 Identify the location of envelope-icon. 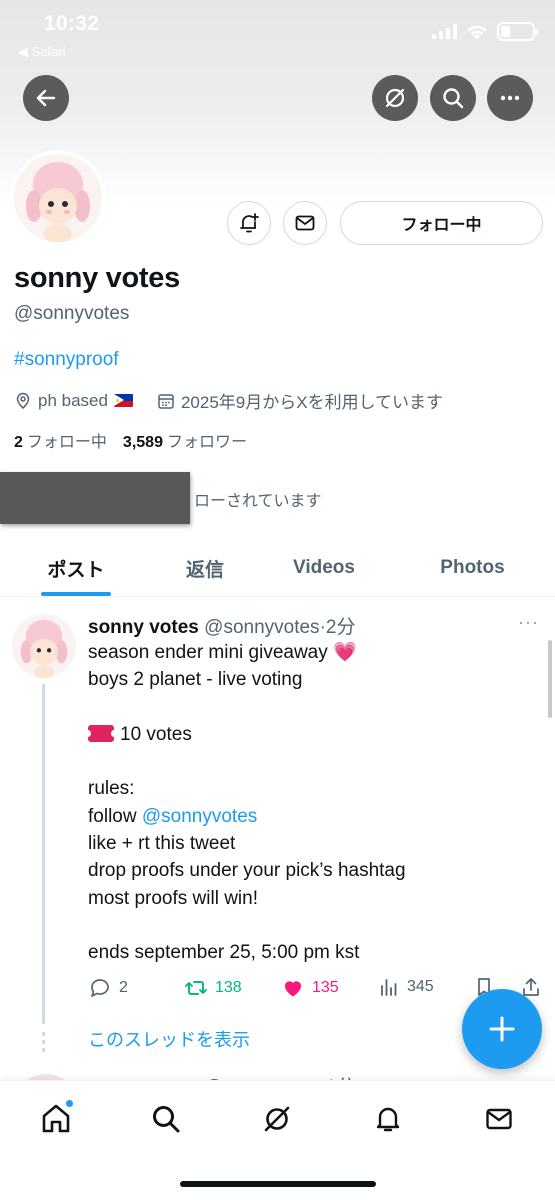
(305, 223).